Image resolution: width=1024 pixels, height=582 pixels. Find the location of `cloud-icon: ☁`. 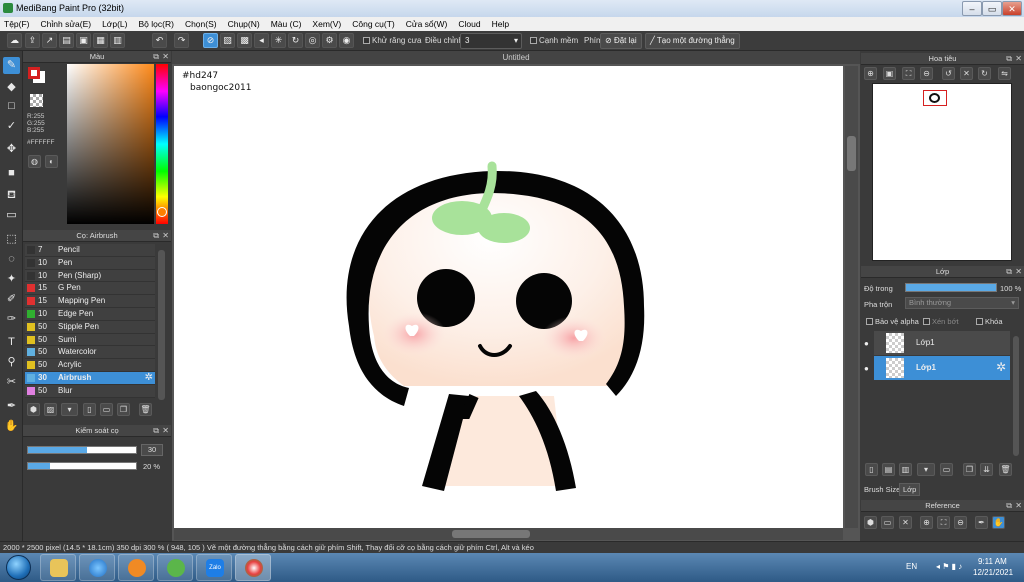

cloud-icon: ☁ is located at coordinates (14, 40).